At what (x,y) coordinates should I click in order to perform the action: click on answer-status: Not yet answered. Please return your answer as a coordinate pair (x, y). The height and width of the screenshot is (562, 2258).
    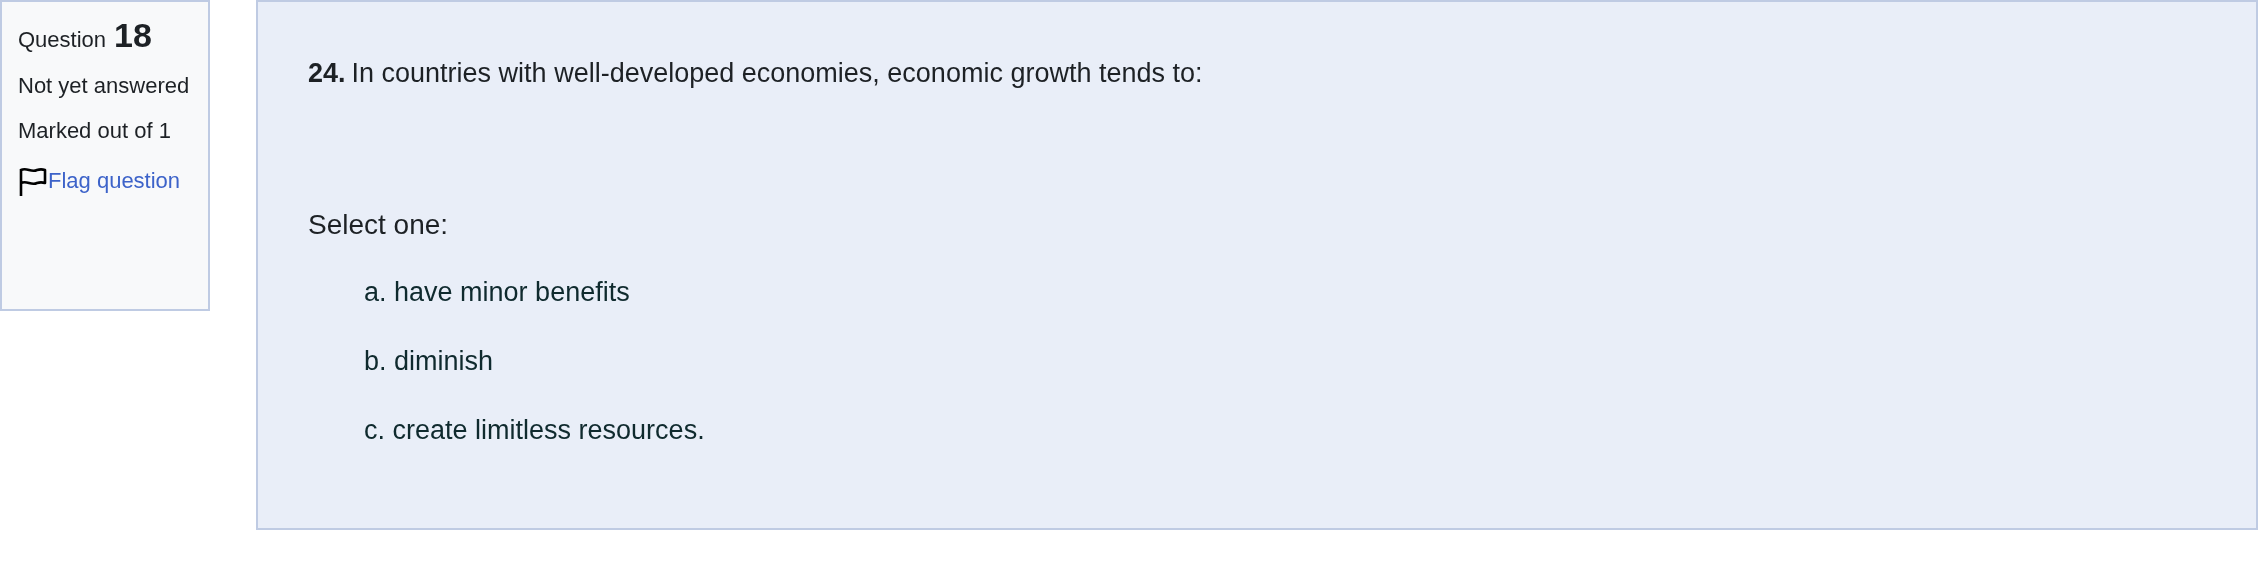
    Looking at the image, I should click on (104, 86).